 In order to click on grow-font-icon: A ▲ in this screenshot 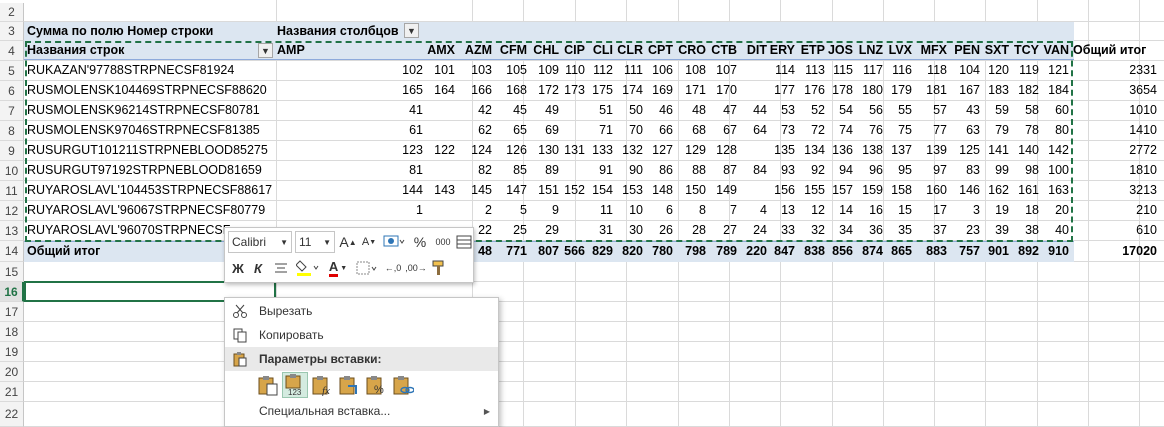, I will do `click(348, 242)`.